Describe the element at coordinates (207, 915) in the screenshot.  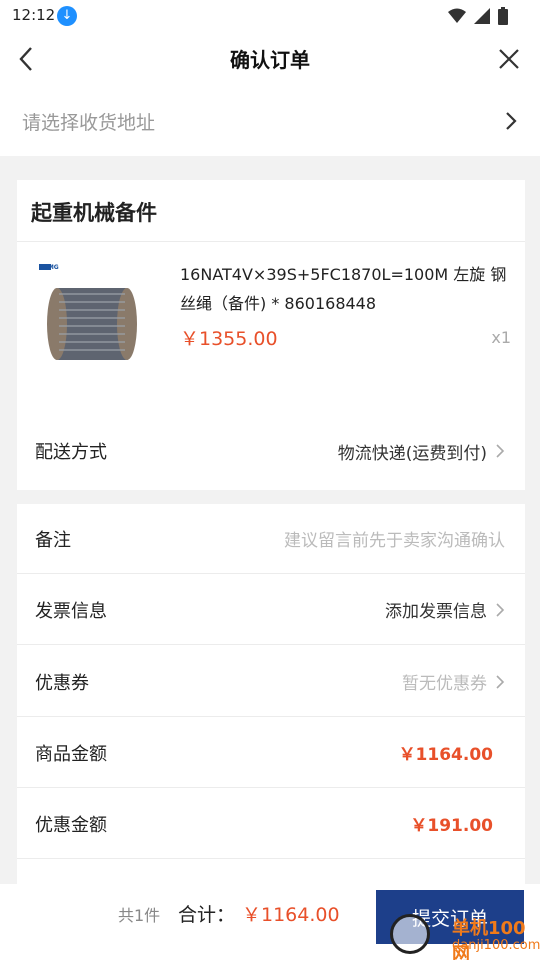
I see `total-label: 合计：` at that location.